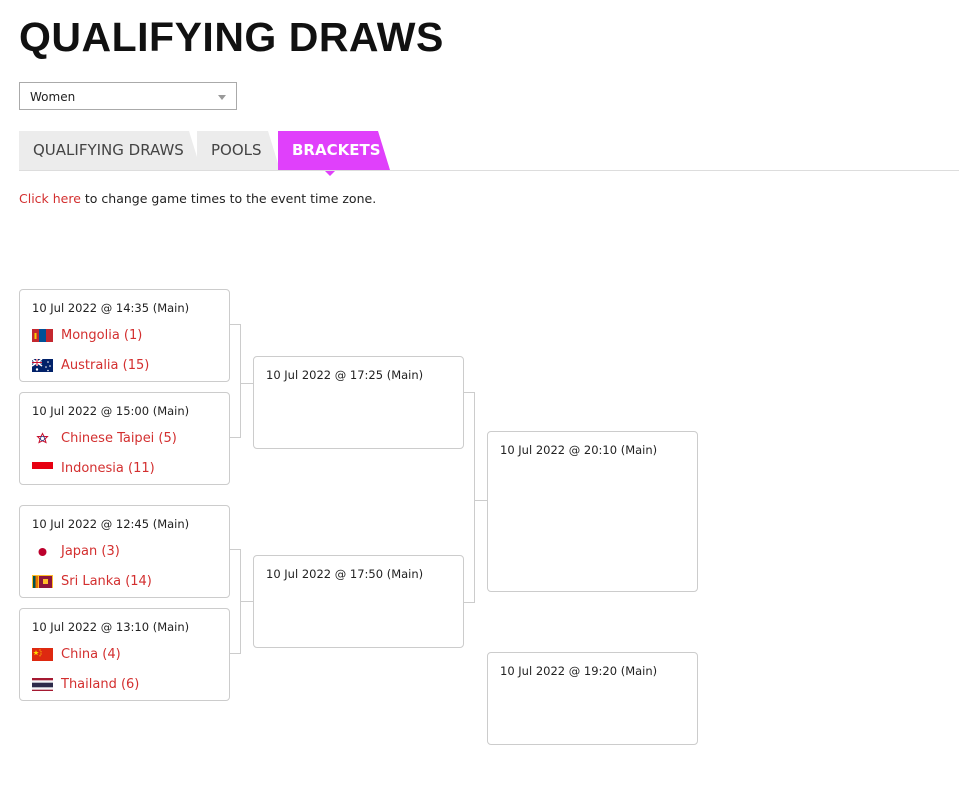 The width and height of the screenshot is (970, 802). I want to click on tab-pools: POOLS, so click(238, 150).